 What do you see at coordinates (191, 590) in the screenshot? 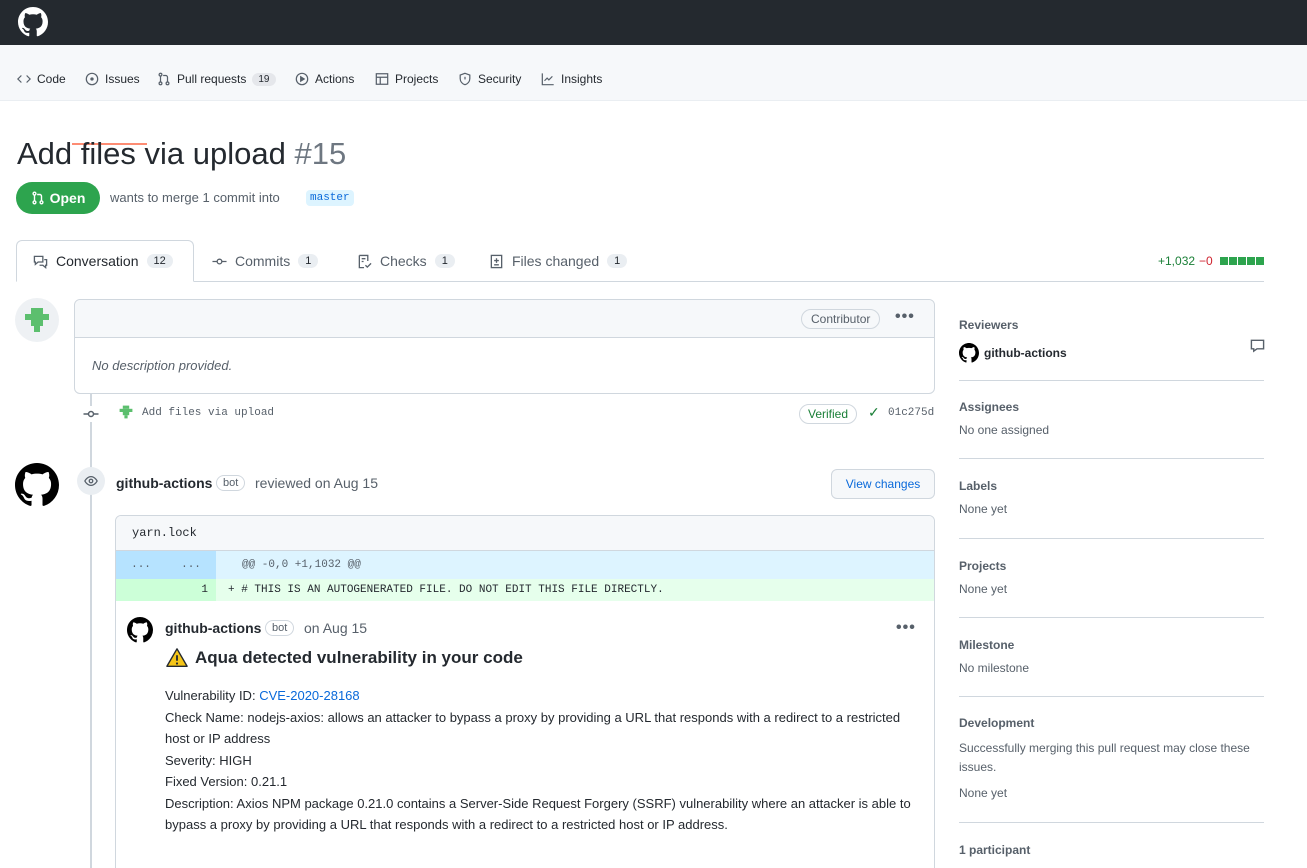
I see `line-number-right: 1` at bounding box center [191, 590].